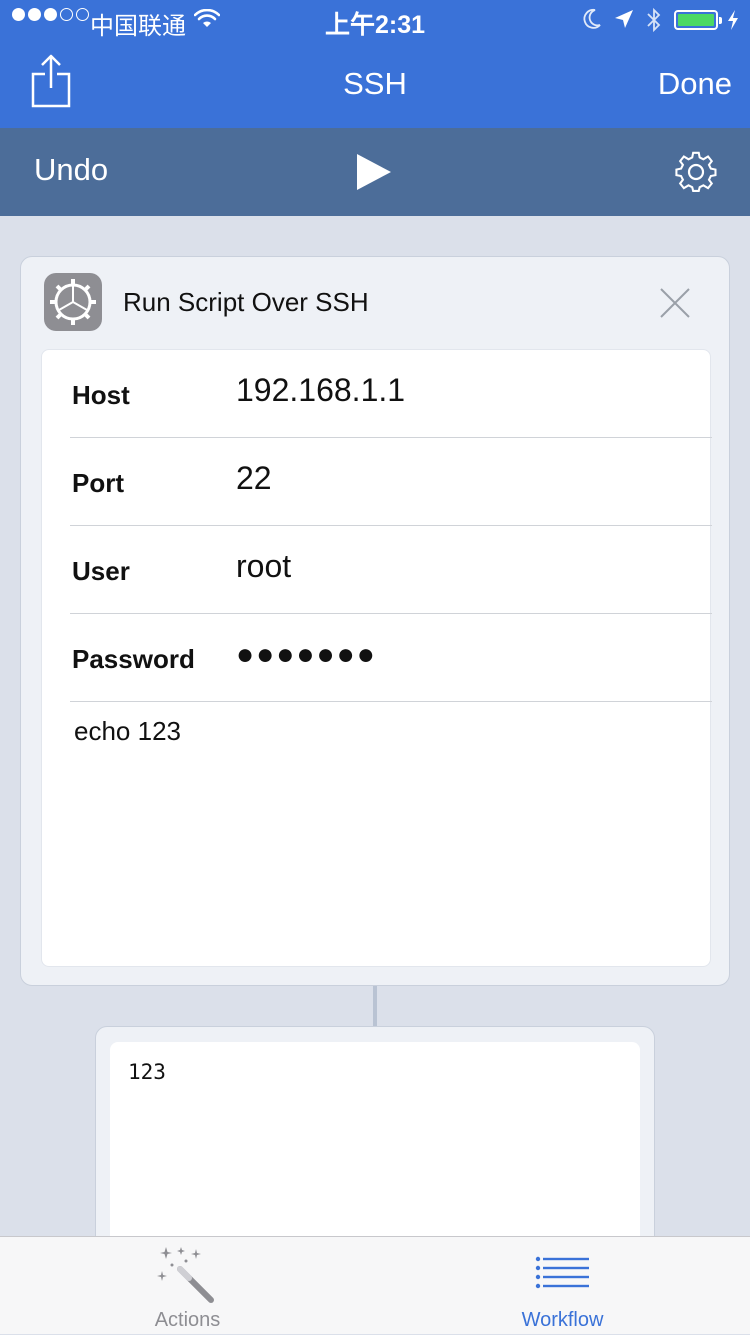 The width and height of the screenshot is (750, 1335). I want to click on settings-gear-button, so click(696, 172).